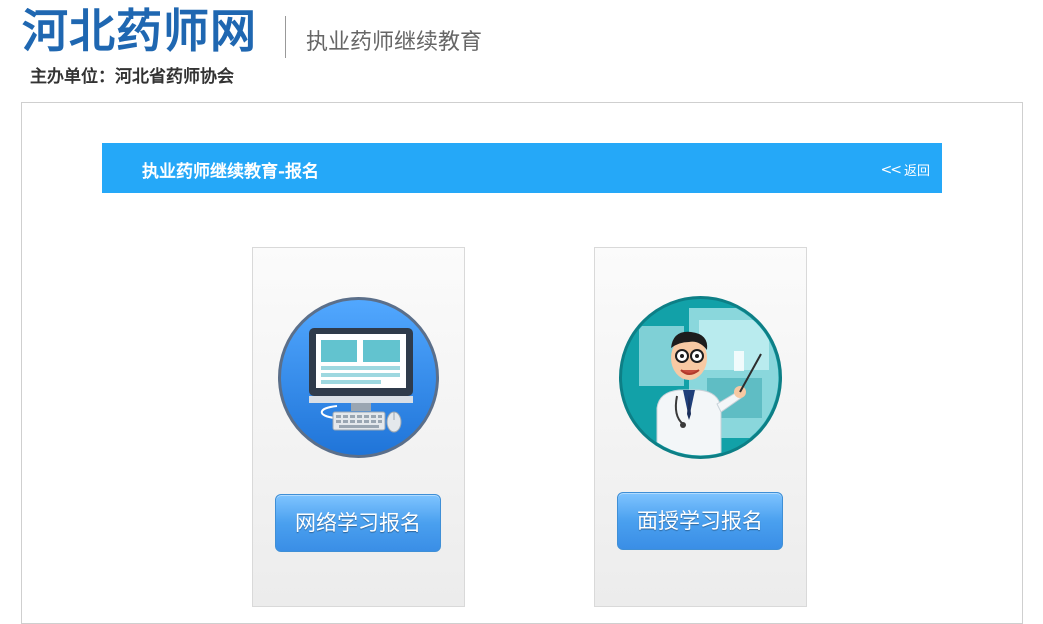 This screenshot has width=1043, height=624. What do you see at coordinates (139, 31) in the screenshot?
I see `site-logo: 河北药师网` at bounding box center [139, 31].